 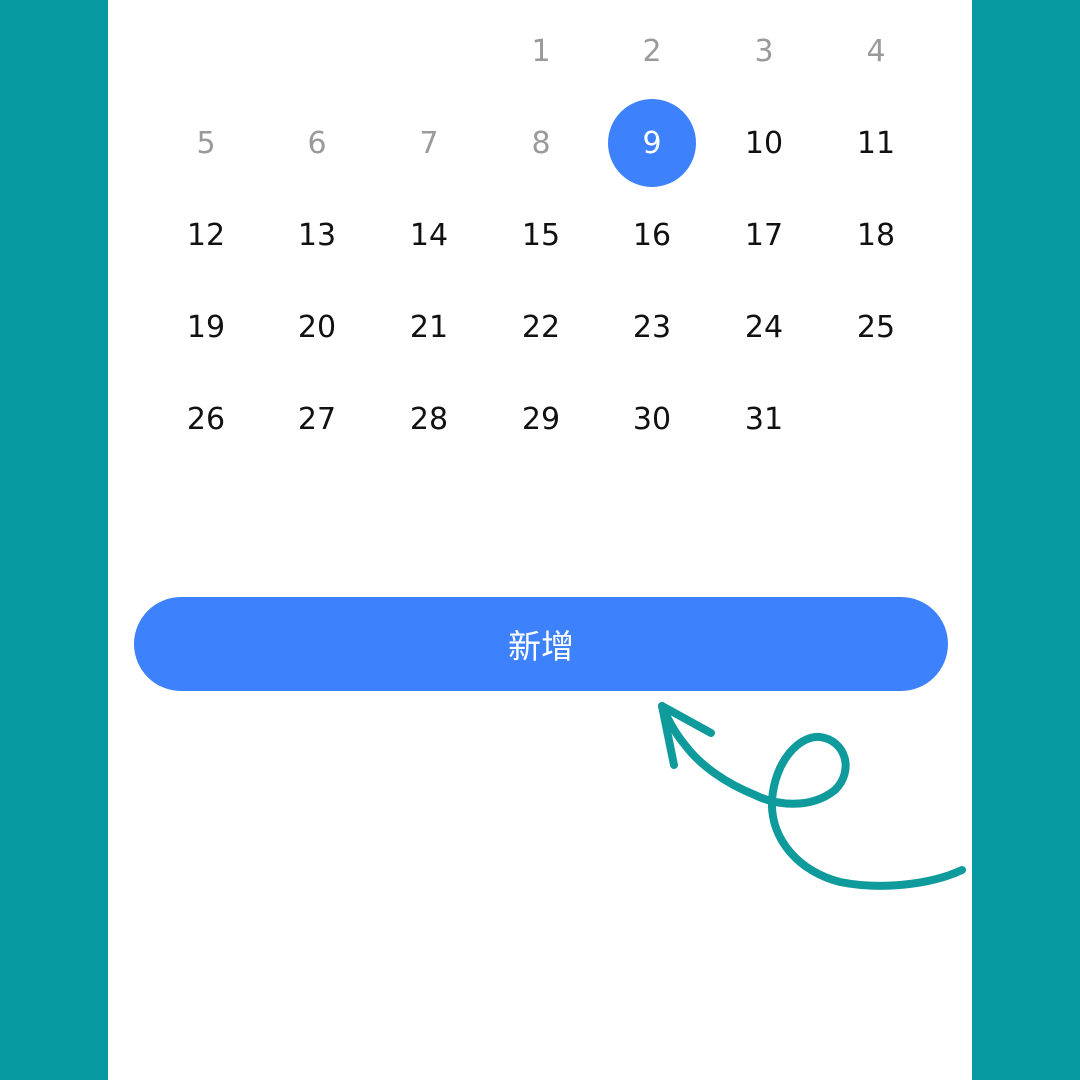 What do you see at coordinates (876, 143) in the screenshot?
I see `calendar-day: 11` at bounding box center [876, 143].